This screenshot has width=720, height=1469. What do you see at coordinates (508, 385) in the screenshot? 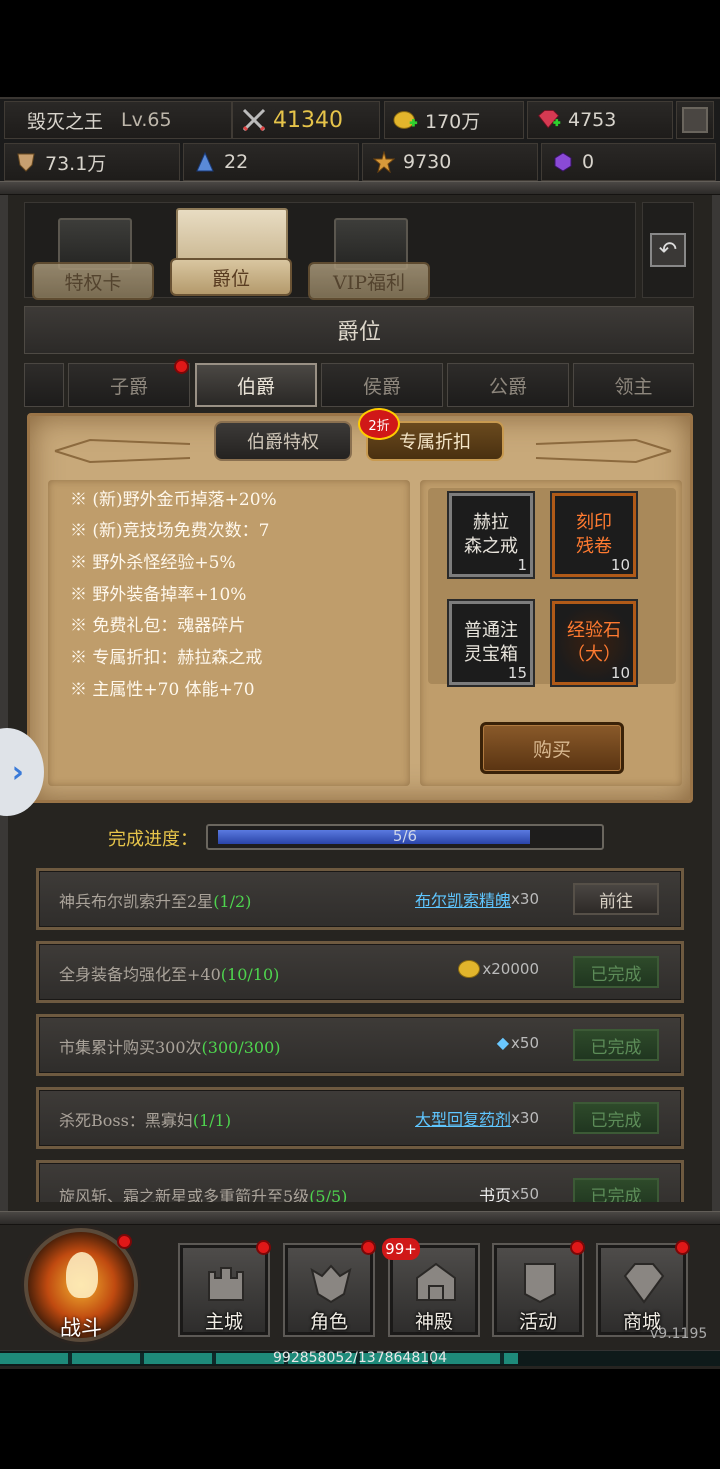
I see `tab-duke: 公爵` at bounding box center [508, 385].